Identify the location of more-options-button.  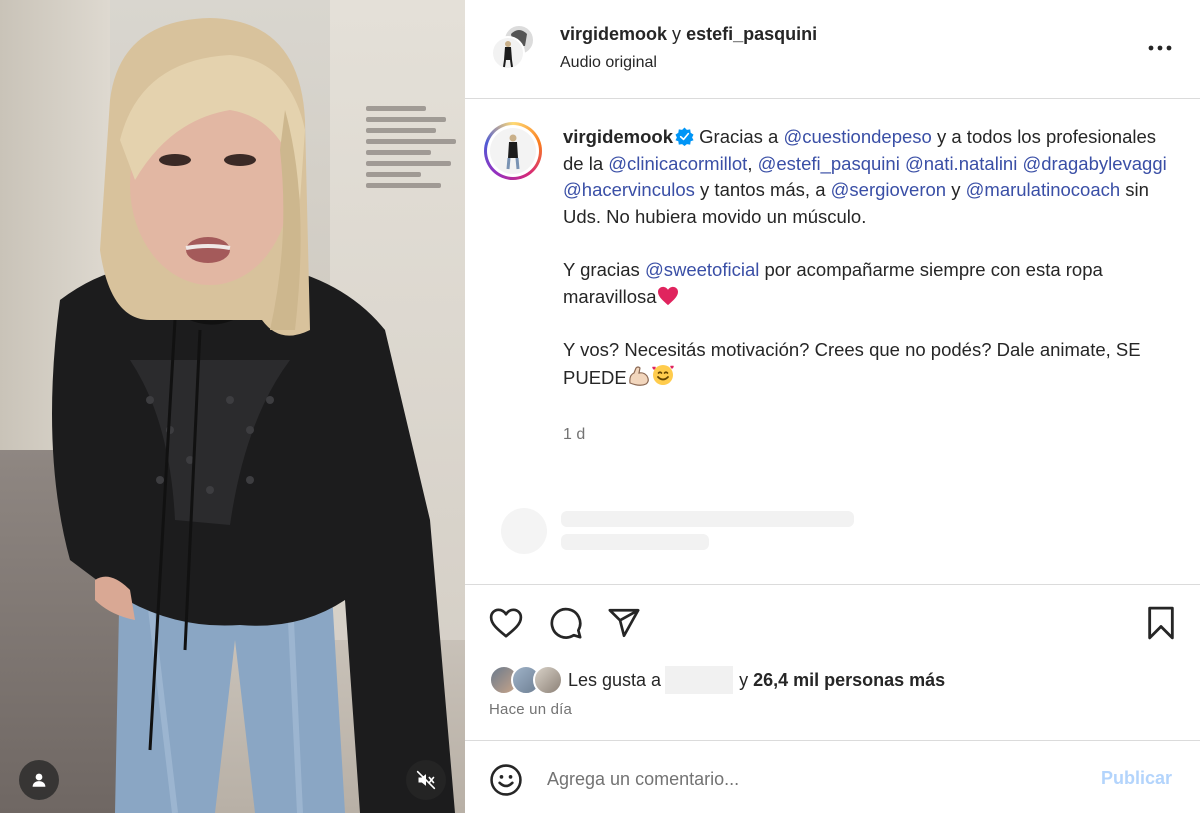
(1160, 48).